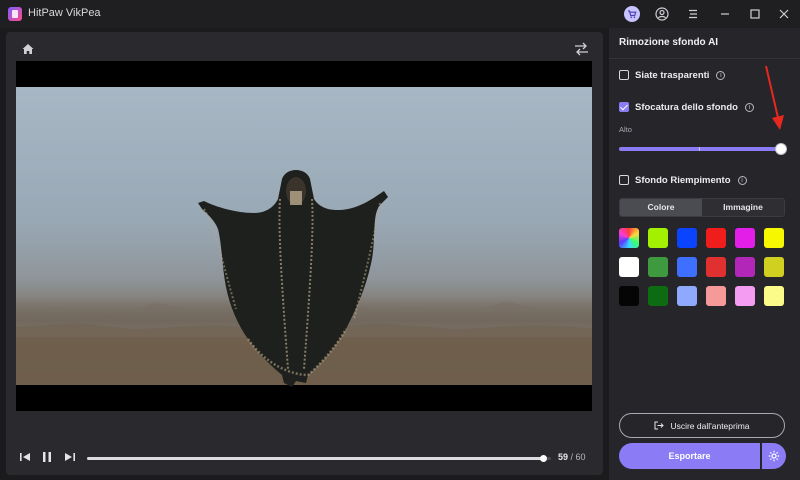 The image size is (800, 480). What do you see at coordinates (624, 75) in the screenshot?
I see `transparent-checkbox` at bounding box center [624, 75].